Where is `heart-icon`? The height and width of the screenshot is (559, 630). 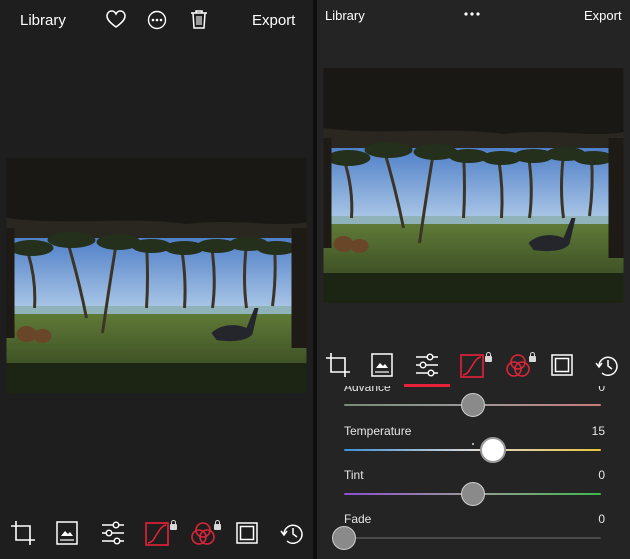
heart-icon is located at coordinates (116, 19).